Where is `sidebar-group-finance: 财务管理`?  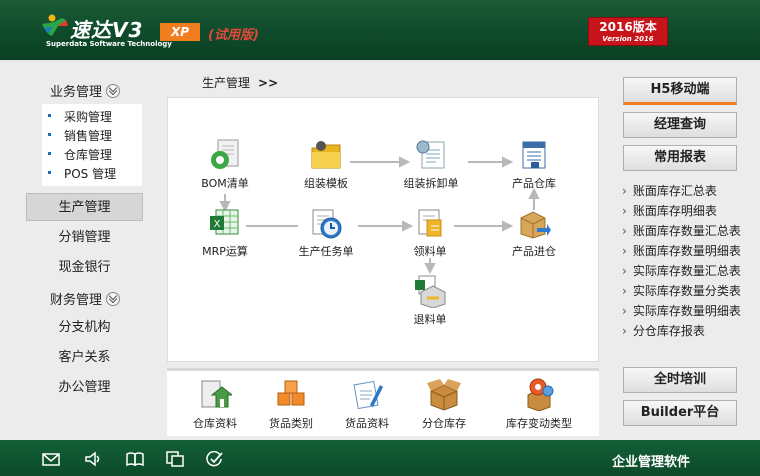
sidebar-group-finance: 财务管理 is located at coordinates (85, 298).